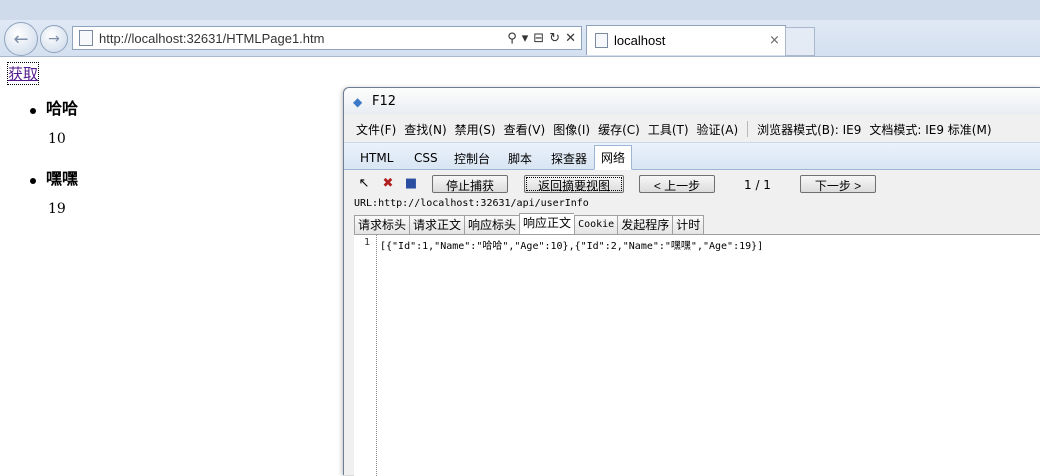 This screenshot has height=476, width=1040. Describe the element at coordinates (57, 209) in the screenshot. I see `person-age: 19` at that location.